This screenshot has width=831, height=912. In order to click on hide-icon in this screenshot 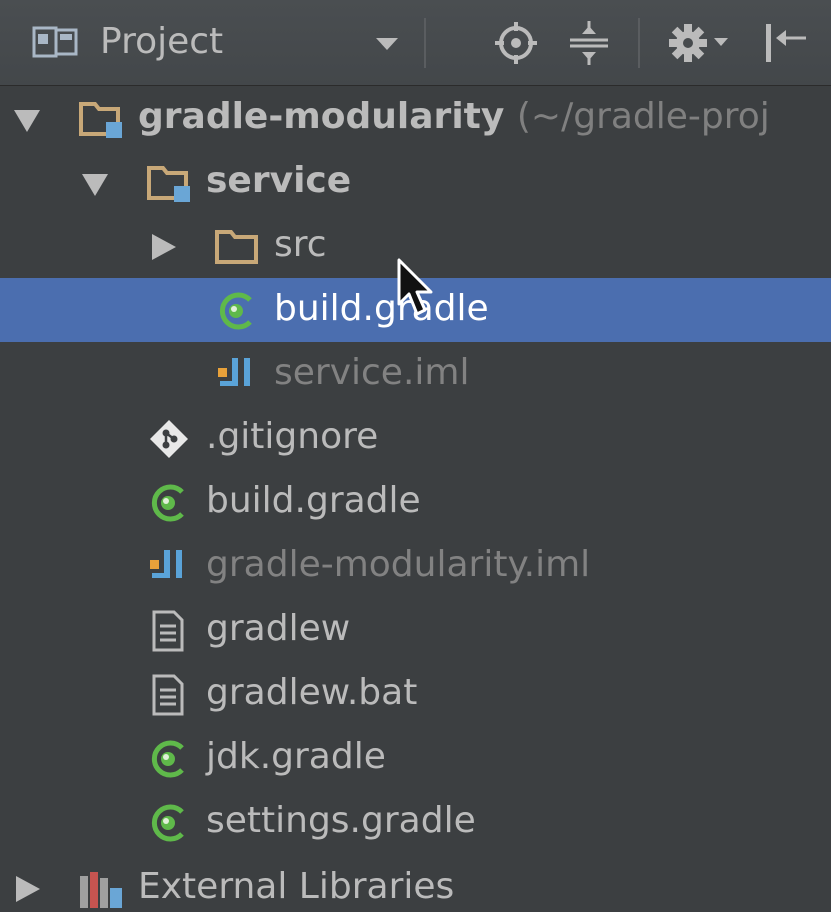, I will do `click(785, 43)`.